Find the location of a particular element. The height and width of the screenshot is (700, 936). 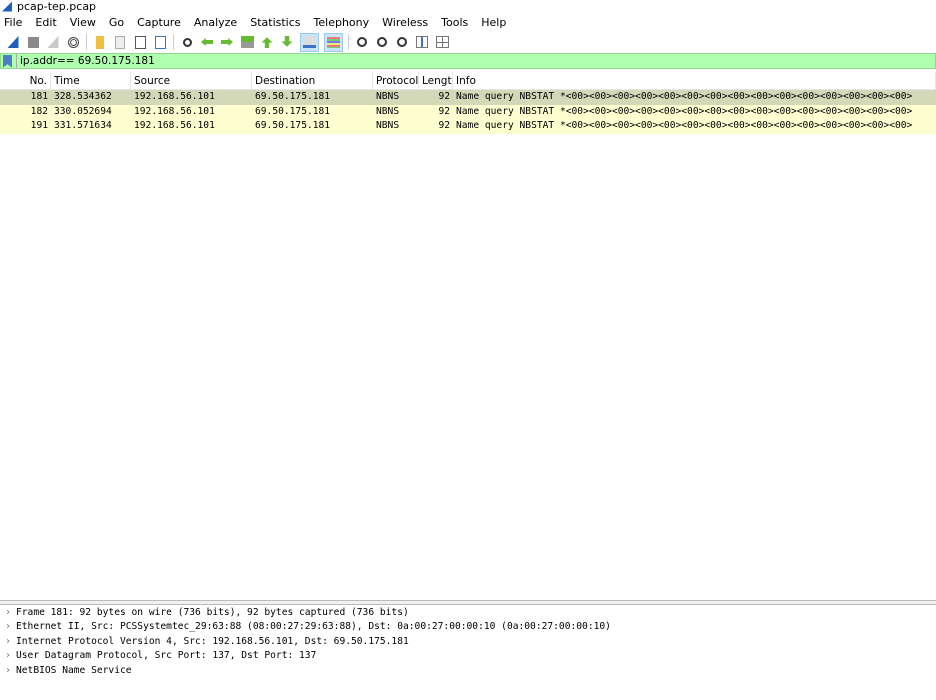

menu-file: File is located at coordinates (13, 22).